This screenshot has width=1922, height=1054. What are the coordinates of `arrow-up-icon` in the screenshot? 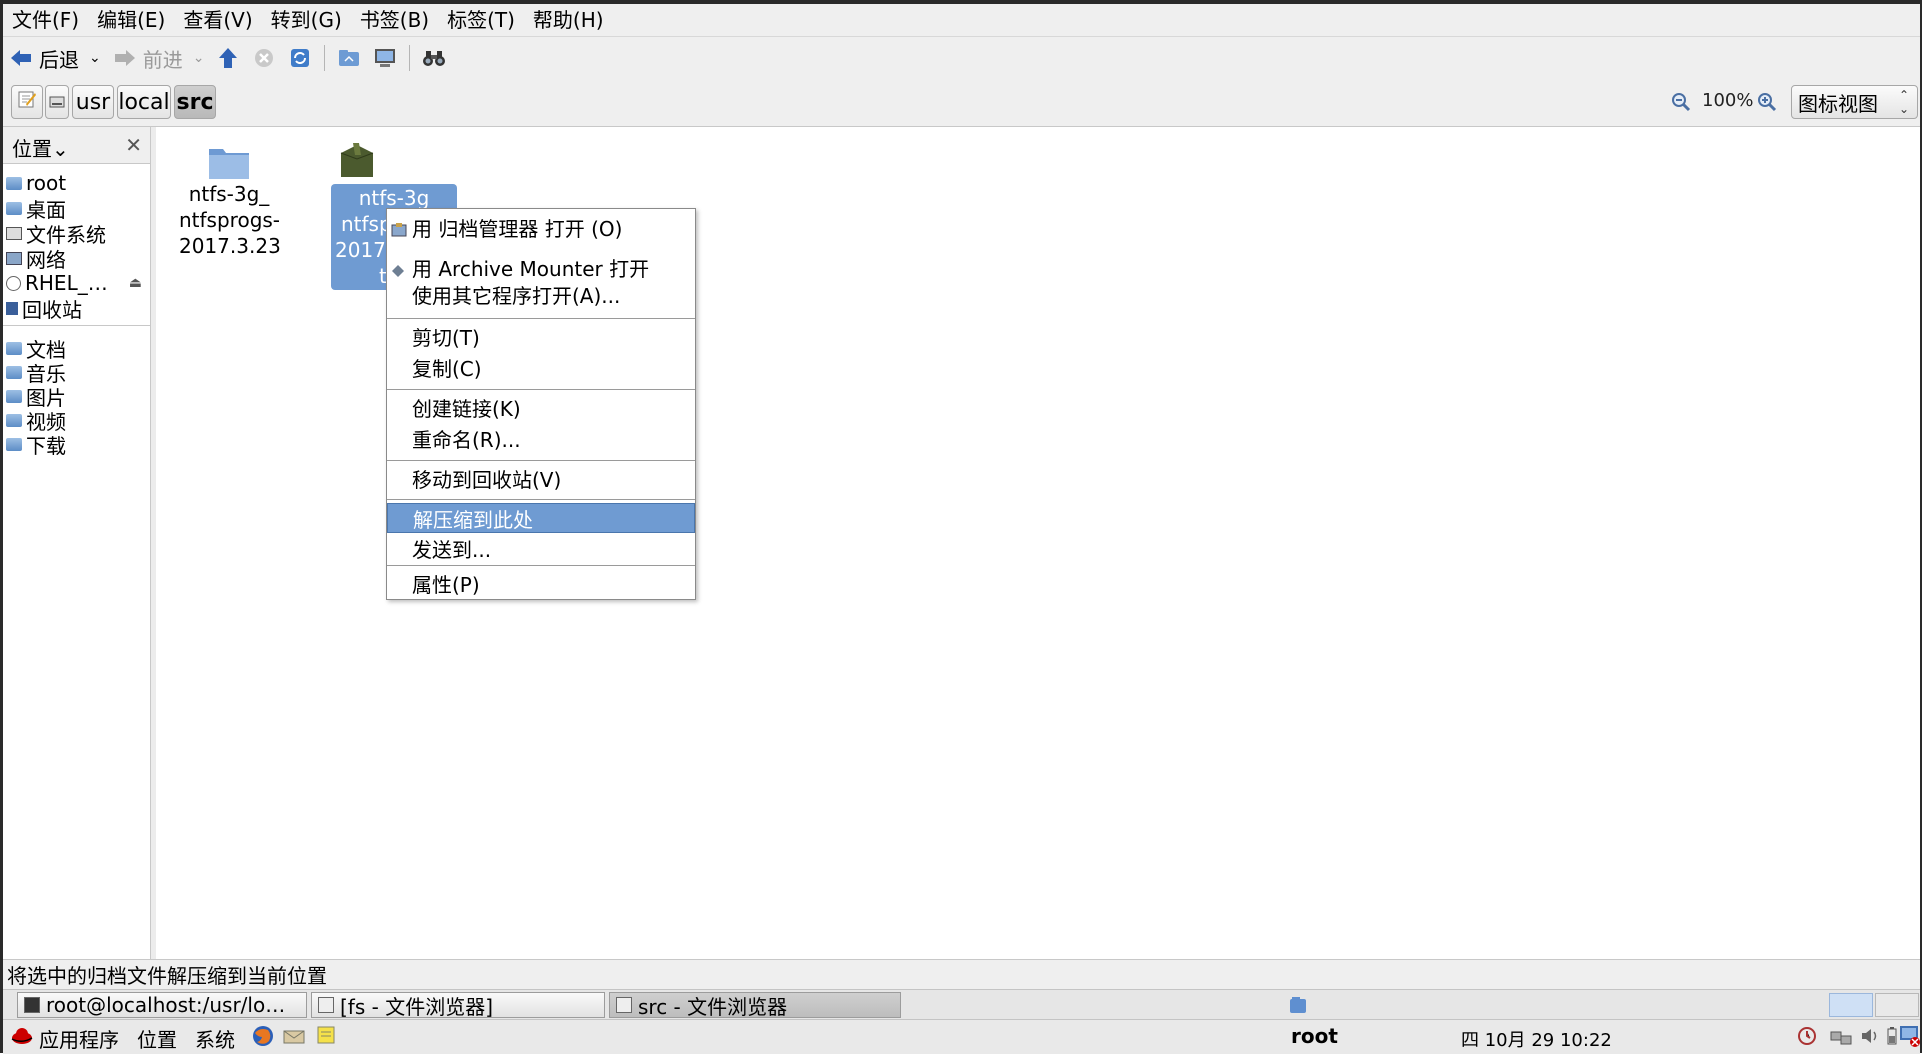 It's located at (228, 58).